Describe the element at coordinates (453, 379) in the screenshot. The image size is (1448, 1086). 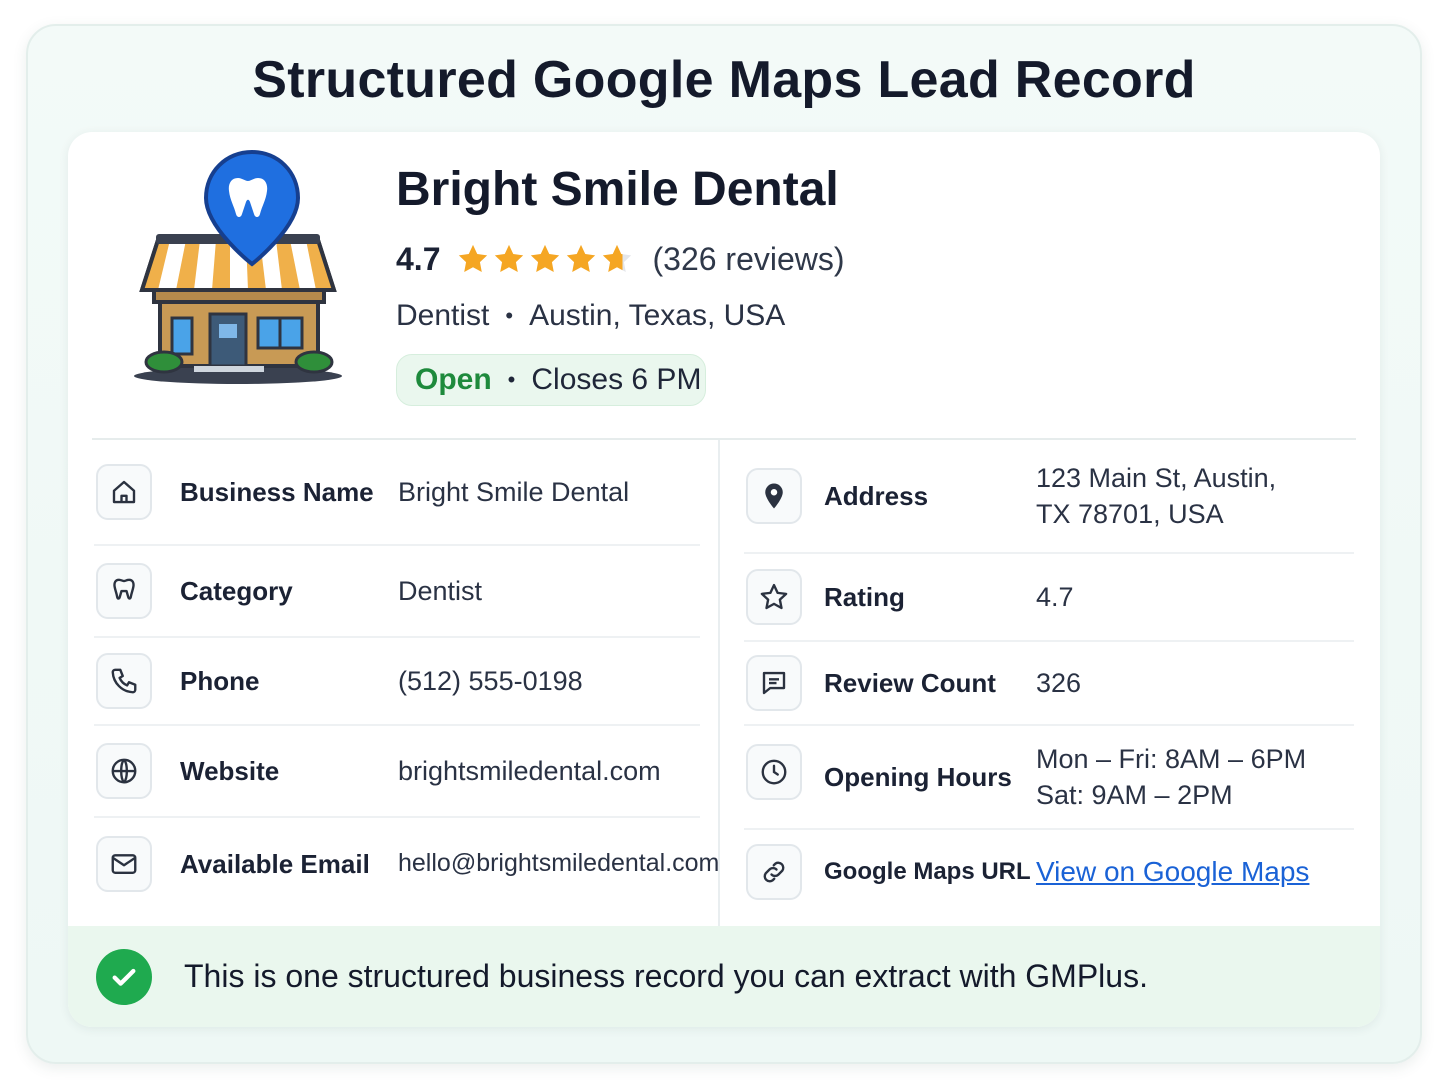
I see `open-status-text: Open` at that location.